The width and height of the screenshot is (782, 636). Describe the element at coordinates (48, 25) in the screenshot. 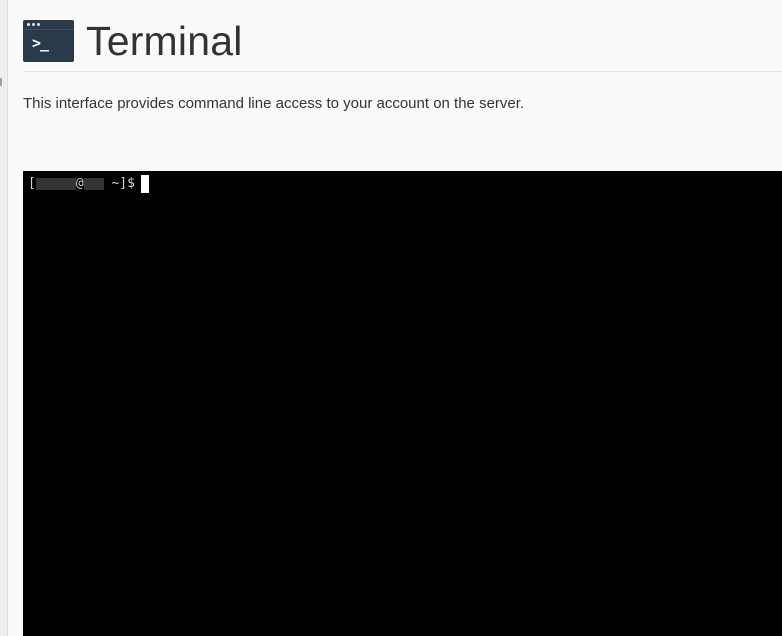

I see `terminal-icon-titlebar` at that location.